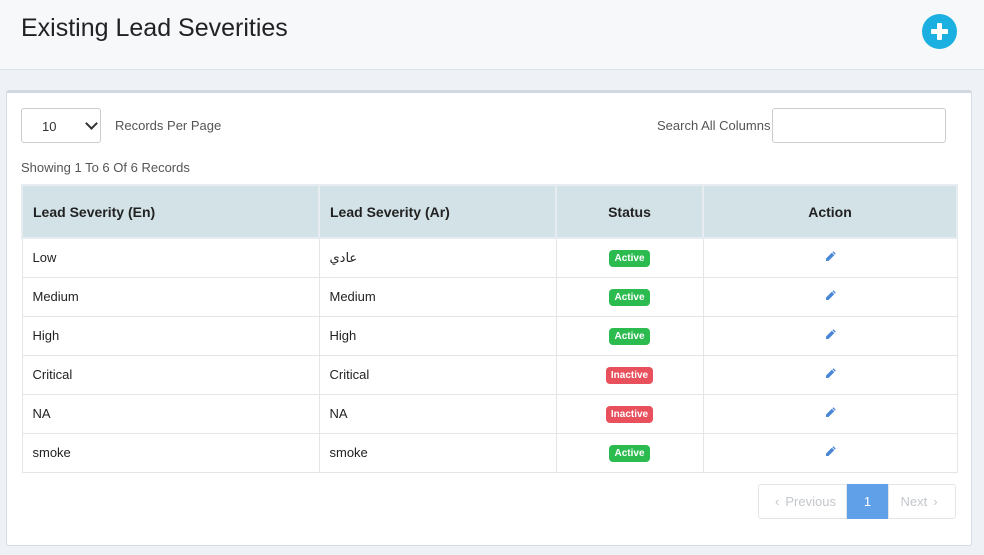  Describe the element at coordinates (170, 413) in the screenshot. I see `severity-en-cell: NA` at that location.